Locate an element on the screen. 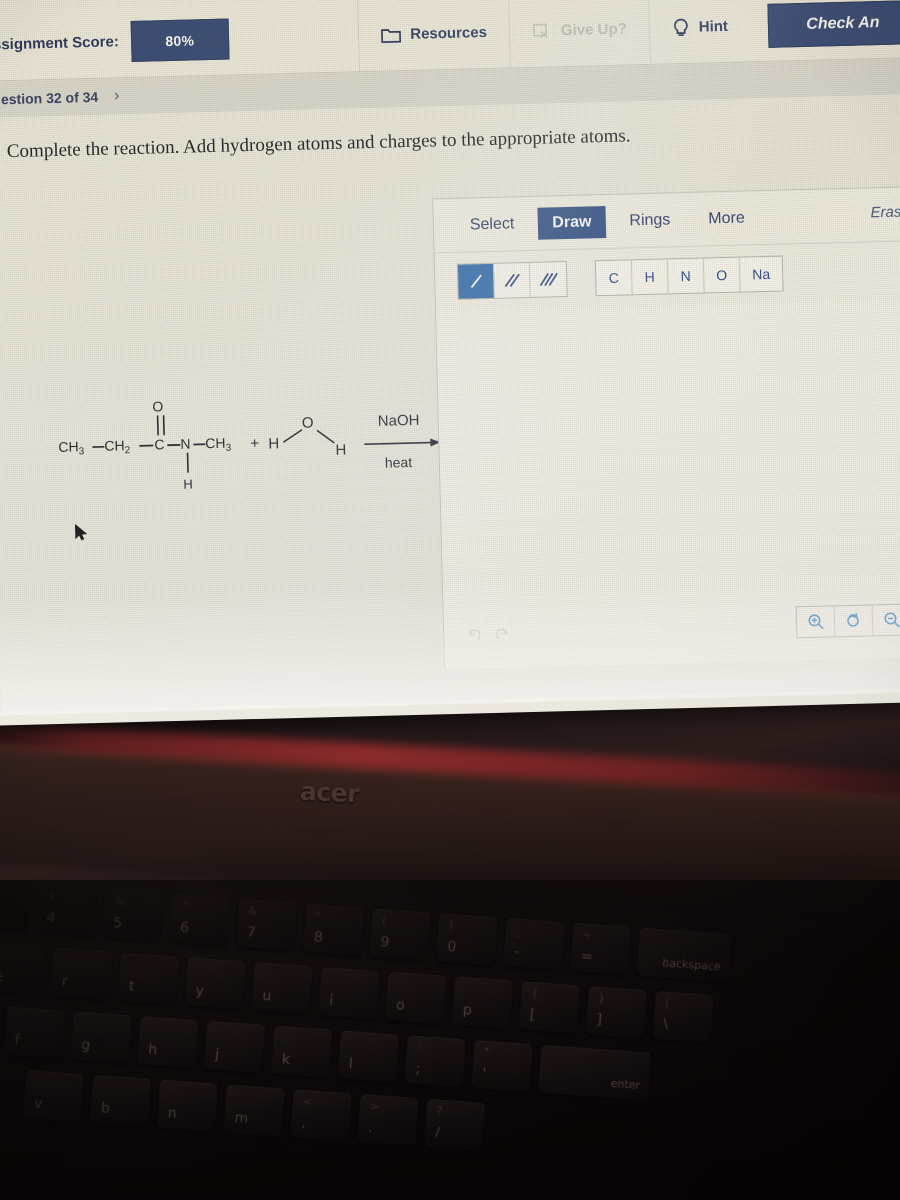 This screenshot has height=1200, width=900. key-legend: f is located at coordinates (17, 1040).